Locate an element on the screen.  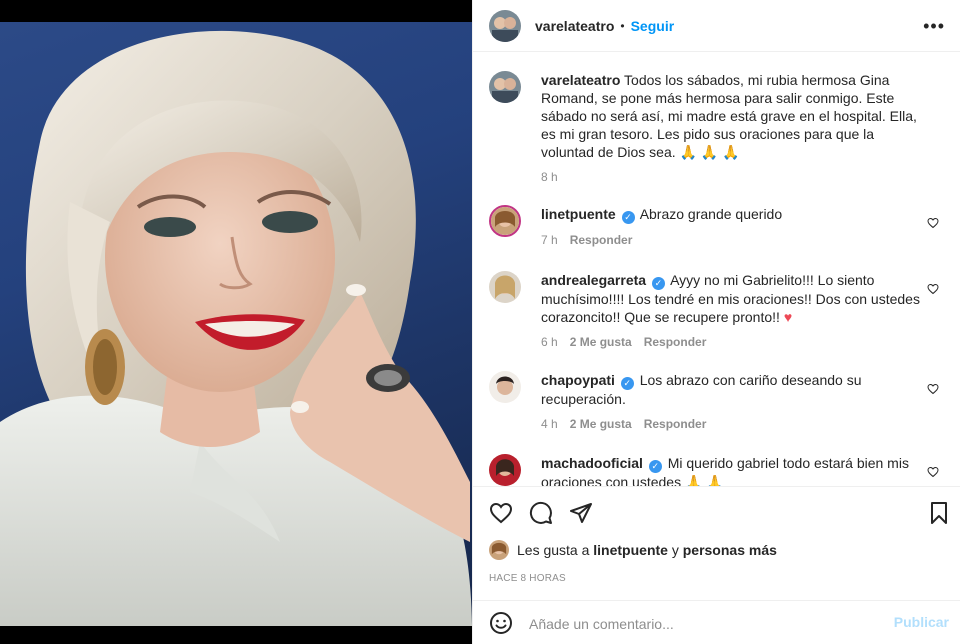
comment-username: linetpuente is located at coordinates (578, 214).